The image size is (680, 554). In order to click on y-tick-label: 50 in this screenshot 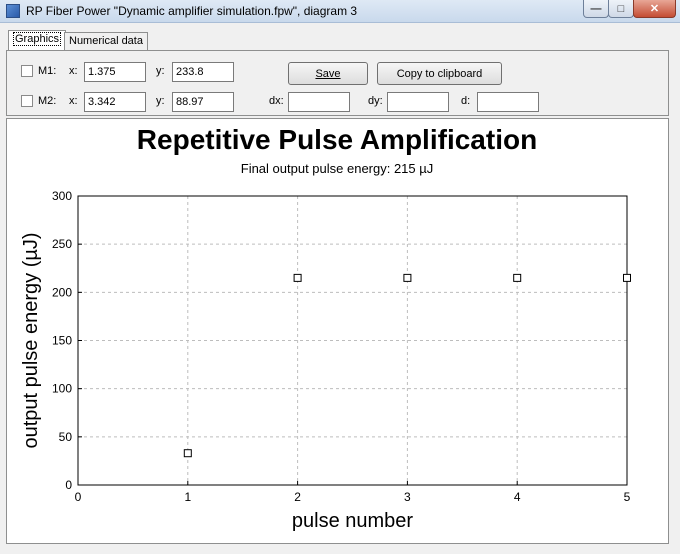, I will do `click(66, 437)`.